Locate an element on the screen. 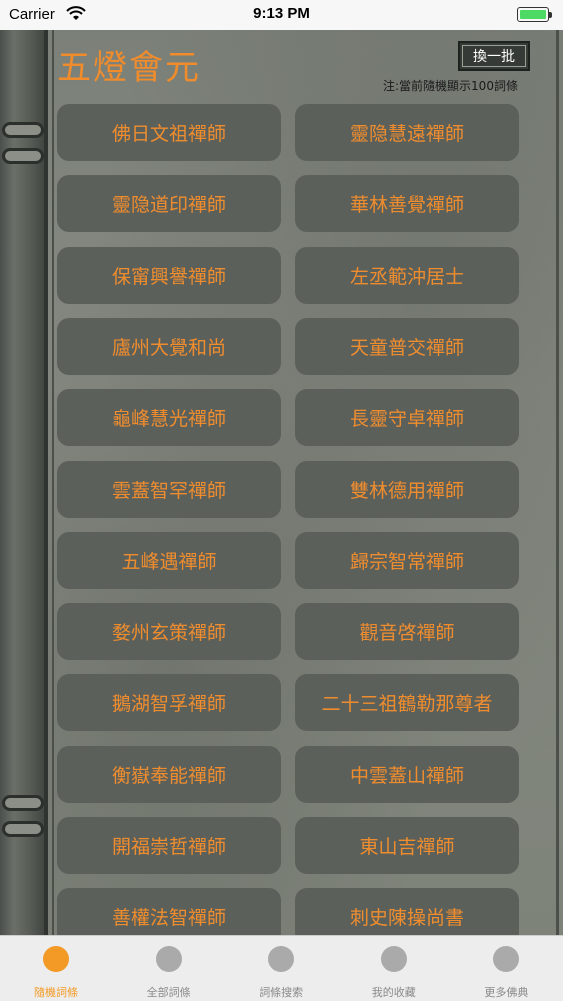 This screenshot has width=563, height=1001. random-count-note: 注:當前隨機顯示100詞條 is located at coordinates (450, 86).